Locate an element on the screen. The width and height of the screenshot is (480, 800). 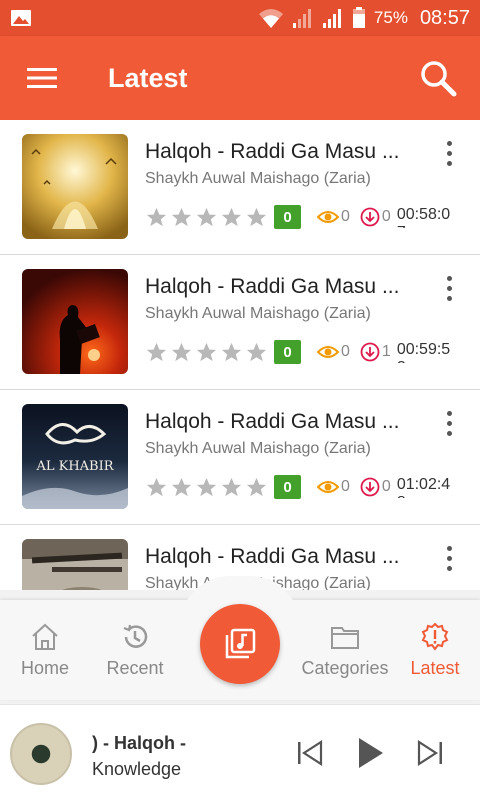
mini-player: ) - Halqoh - Knowledge is located at coordinates (240, 752).